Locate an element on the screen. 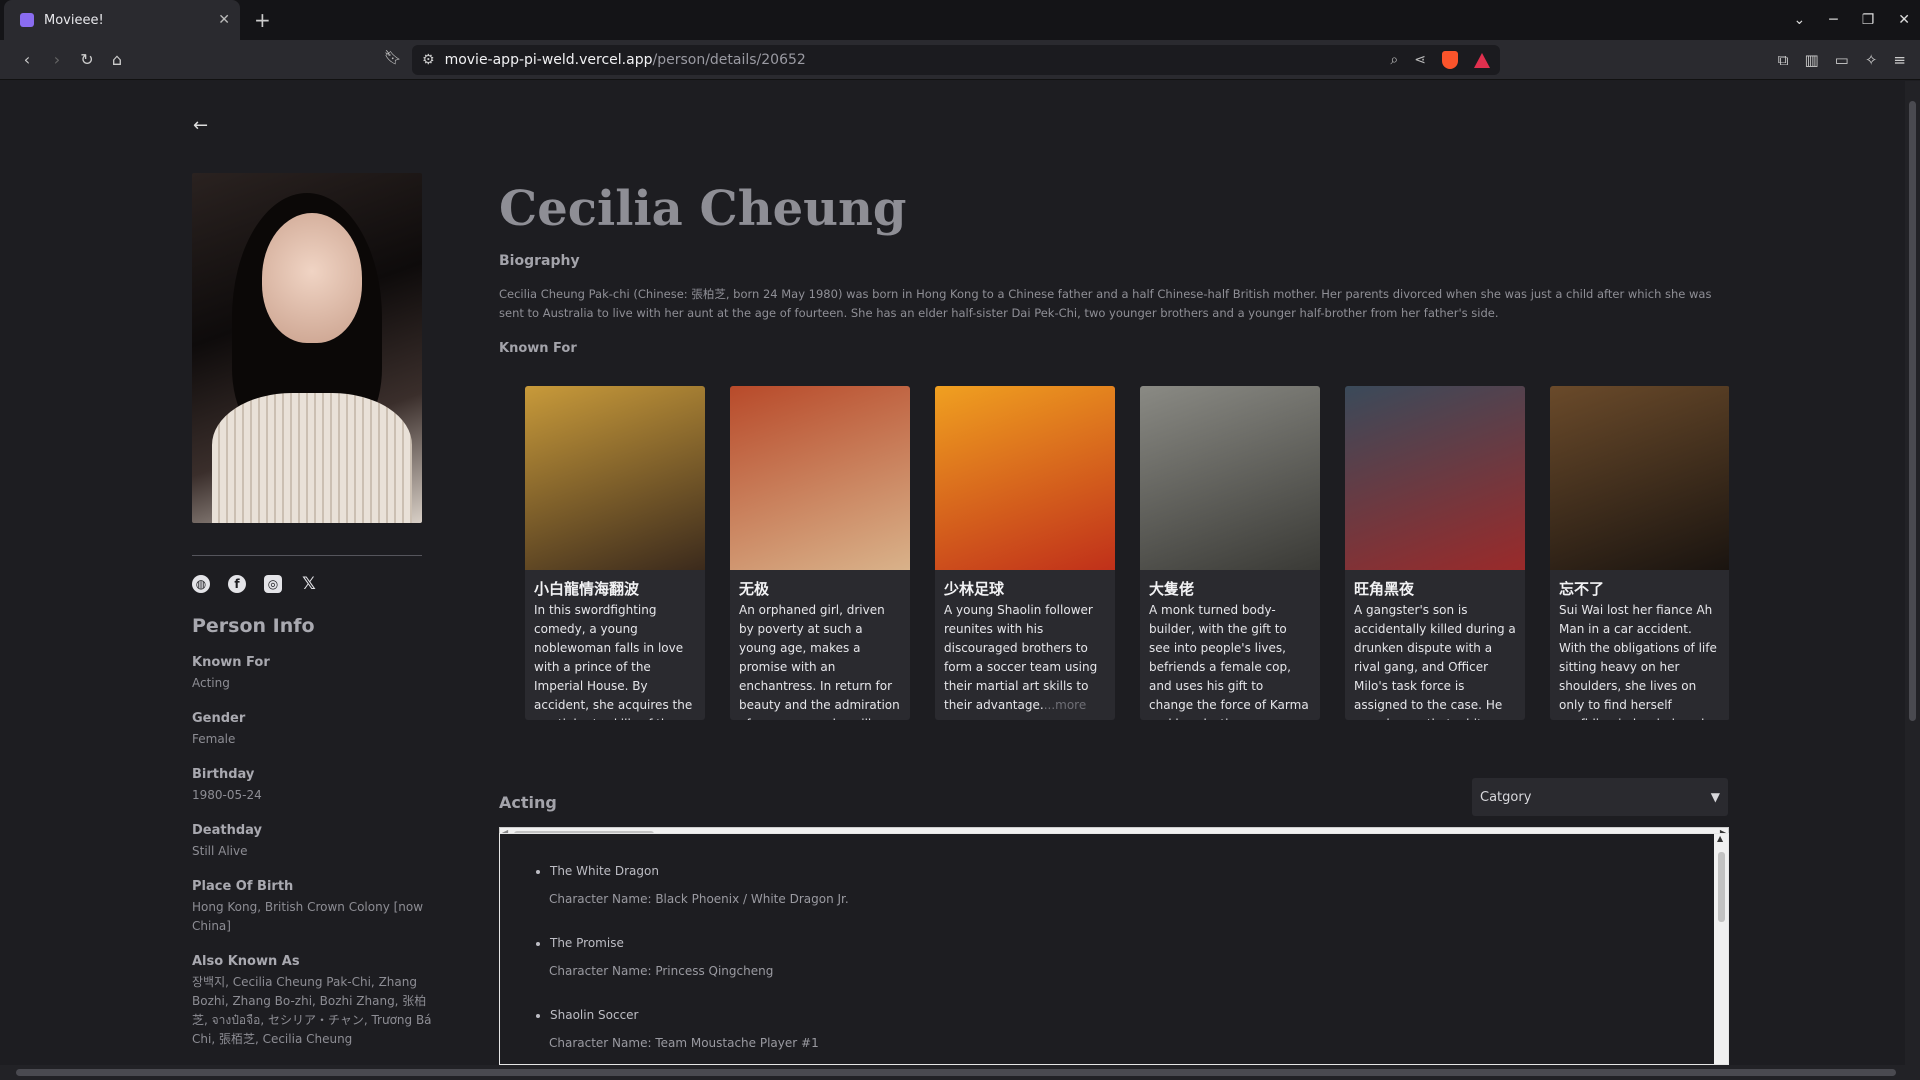  biography-heading: Biography is located at coordinates (539, 261).